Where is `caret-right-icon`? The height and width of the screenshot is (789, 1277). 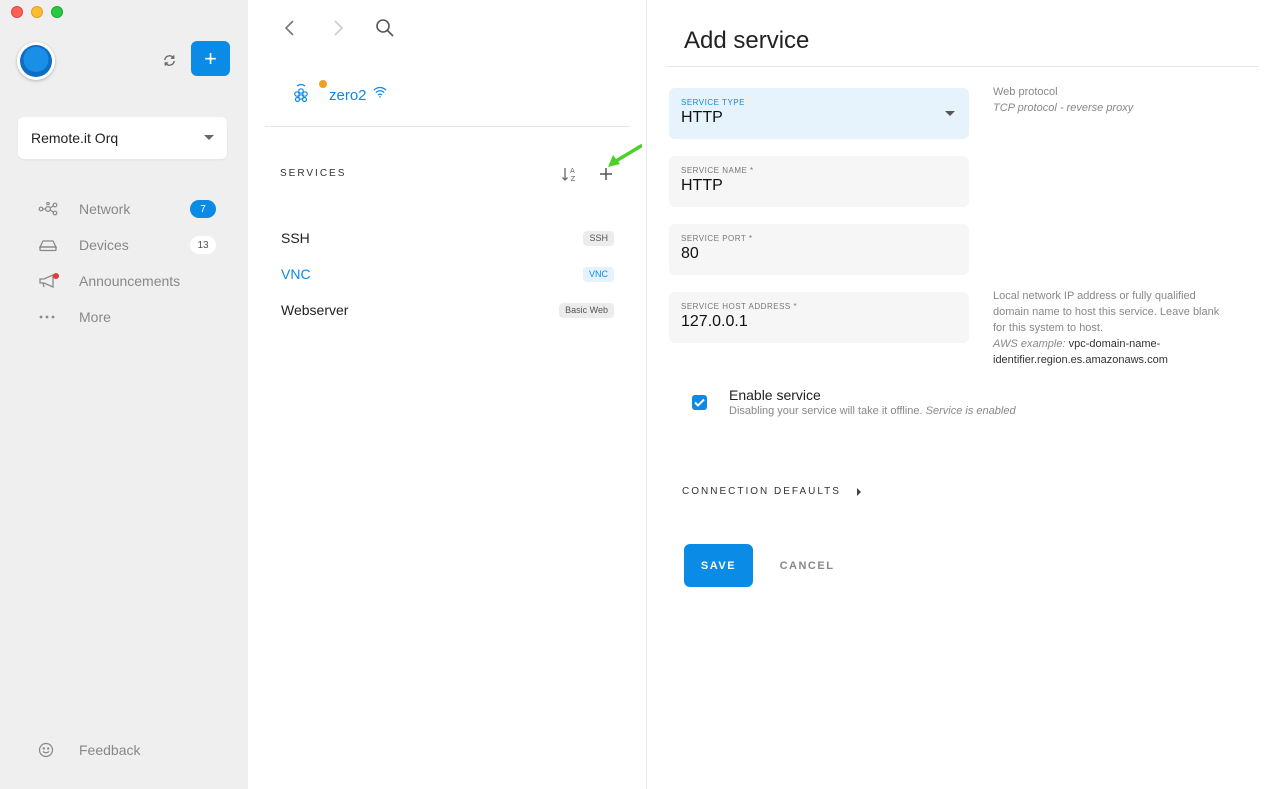
caret-right-icon is located at coordinates (858, 491).